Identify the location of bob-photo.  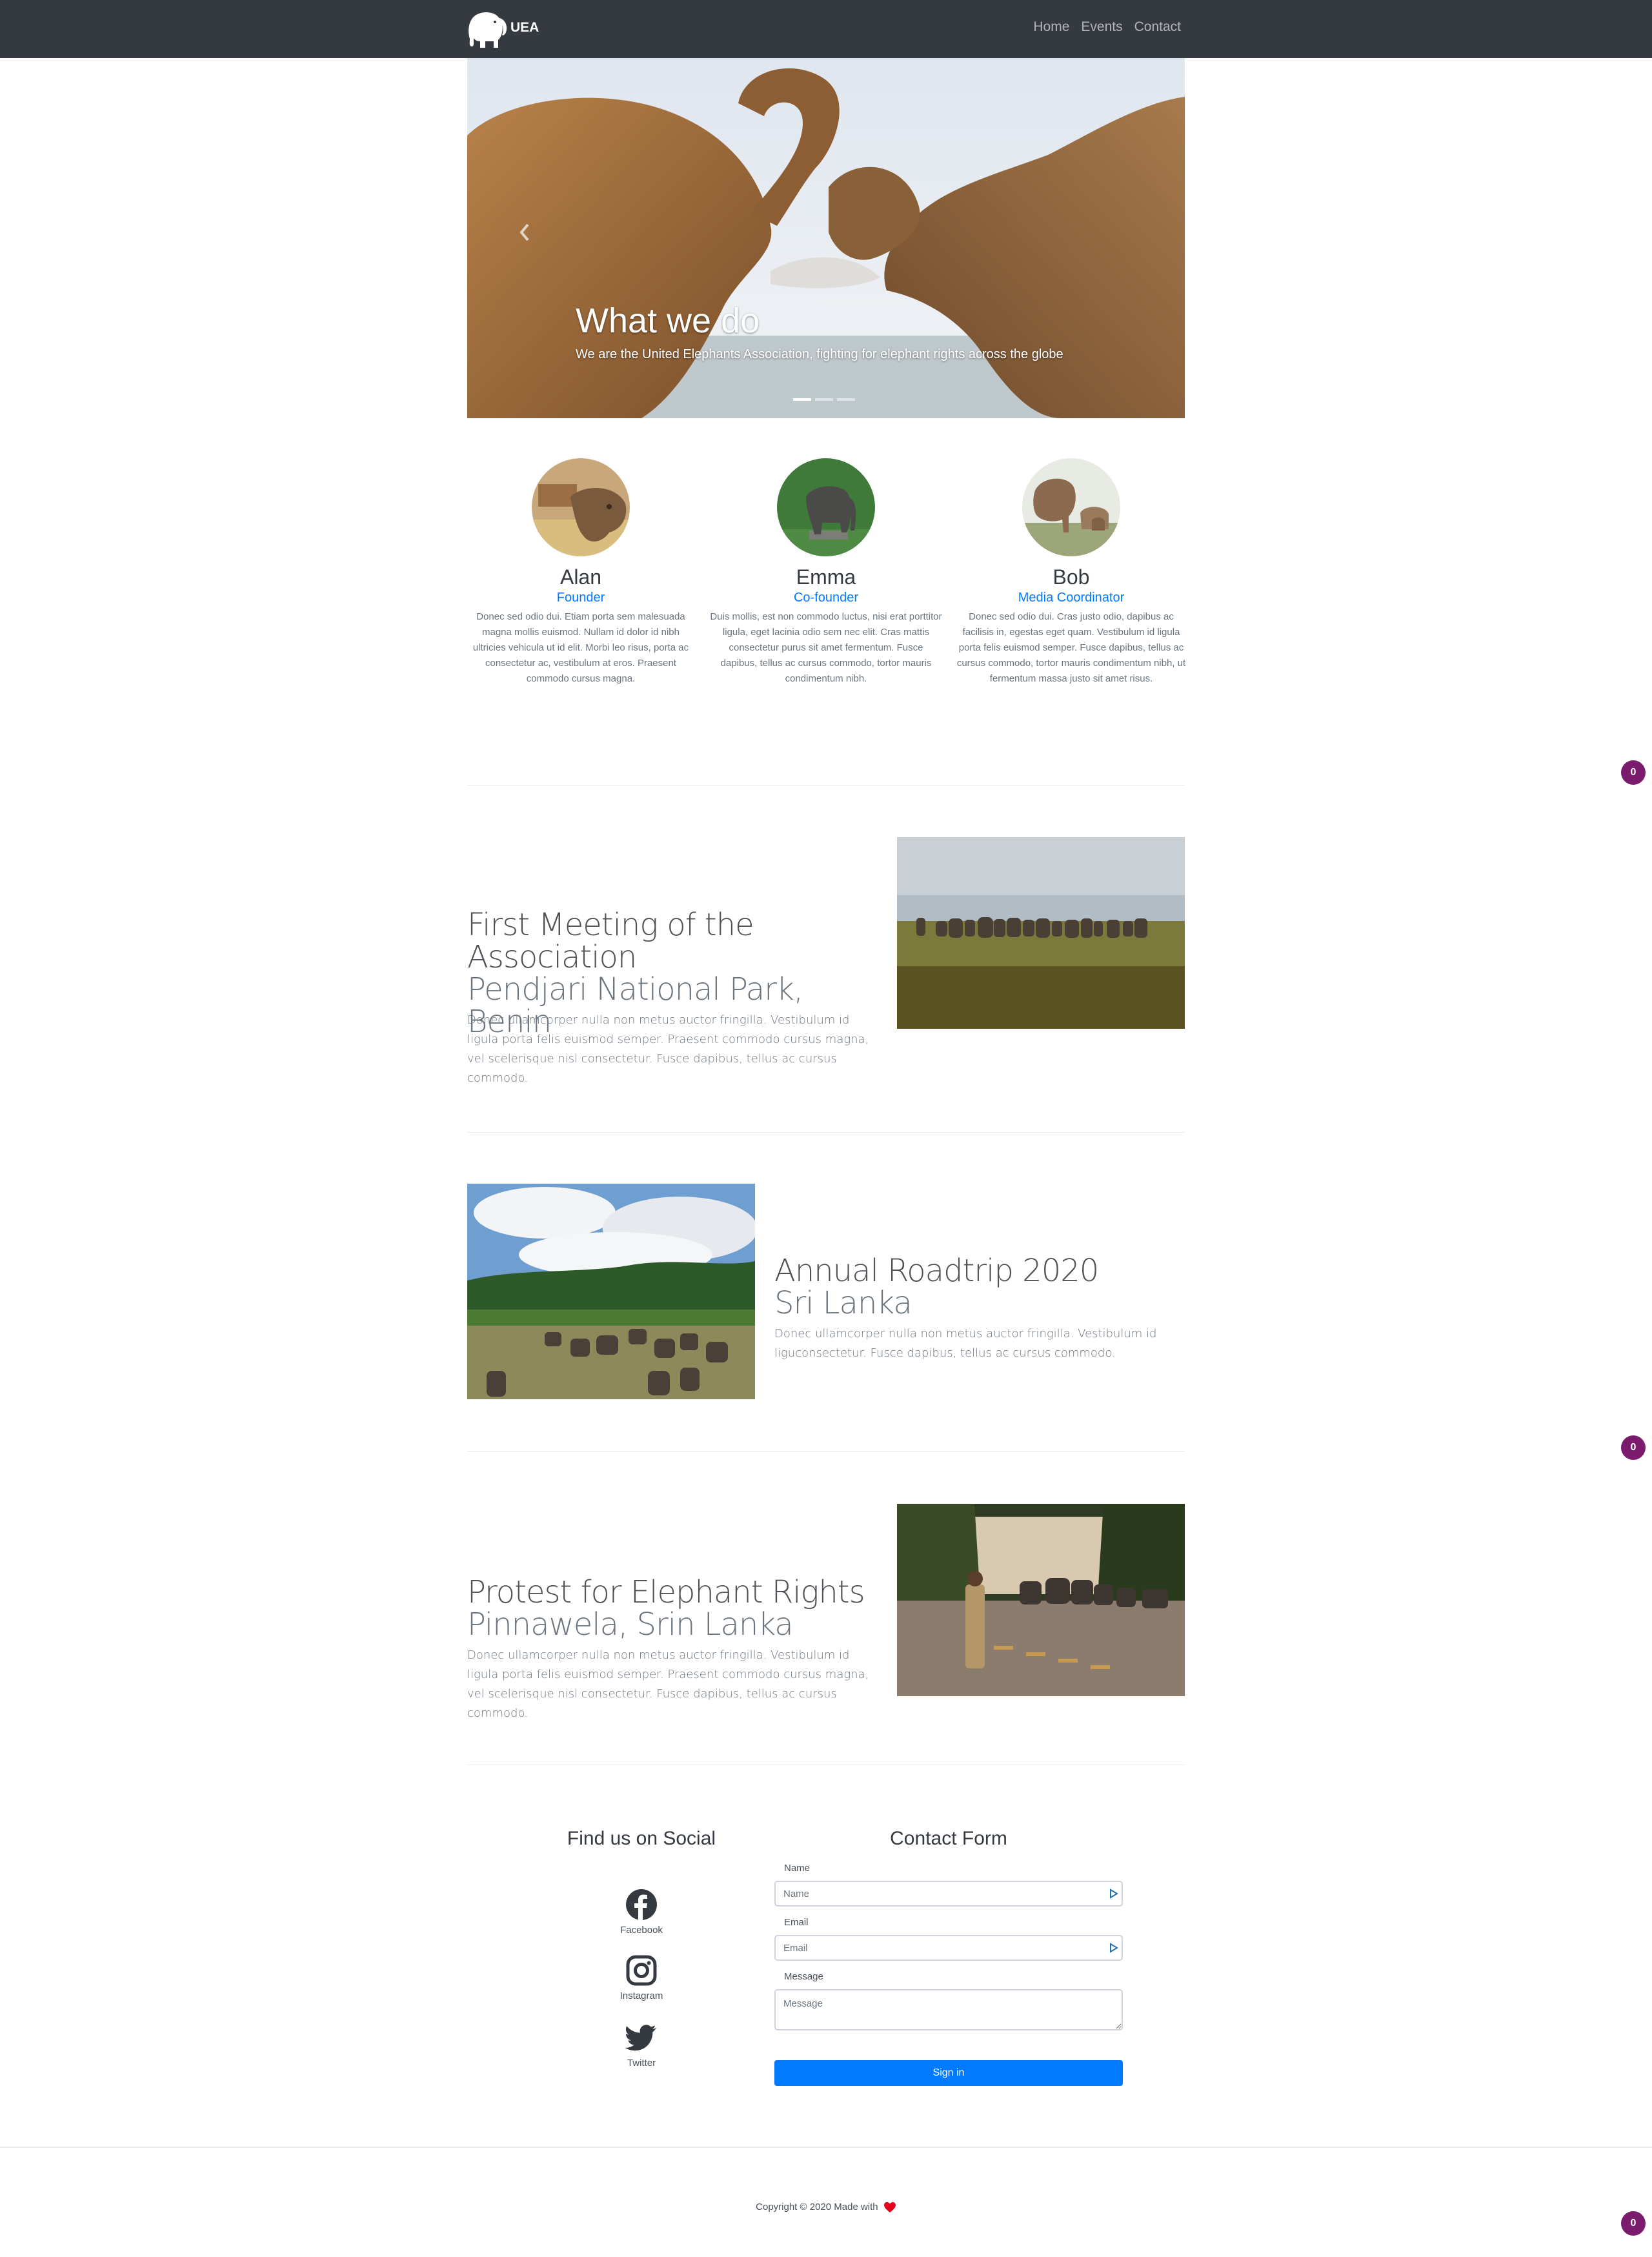
(1071, 507).